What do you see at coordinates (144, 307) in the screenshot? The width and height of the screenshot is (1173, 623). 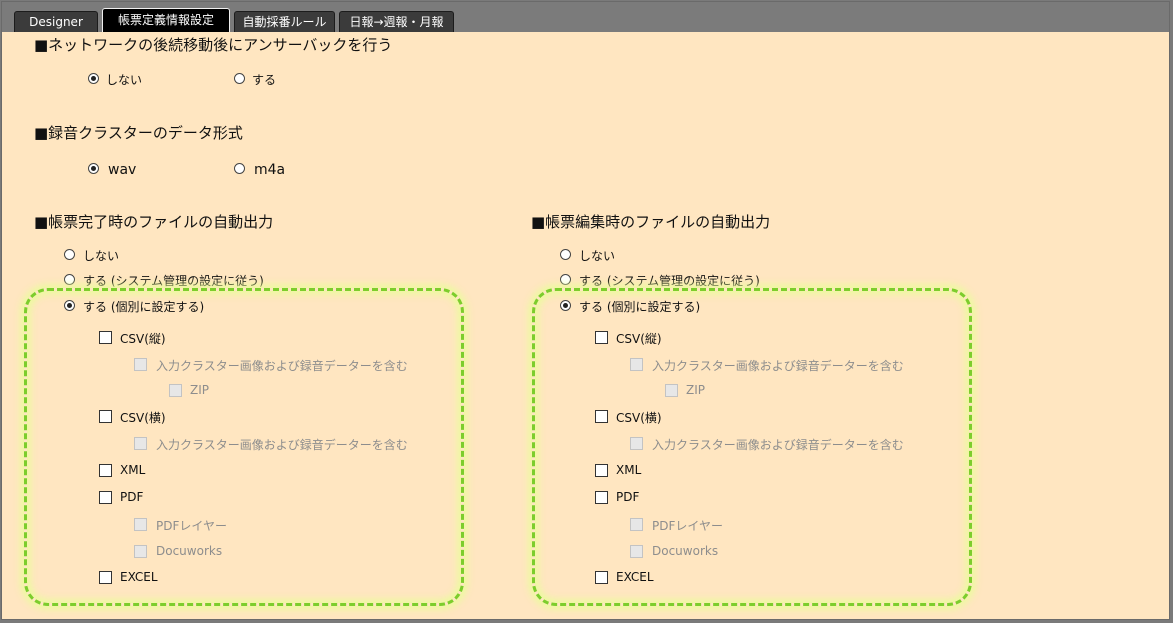 I see `complete-output-individual-label: する (個別に設定する)` at bounding box center [144, 307].